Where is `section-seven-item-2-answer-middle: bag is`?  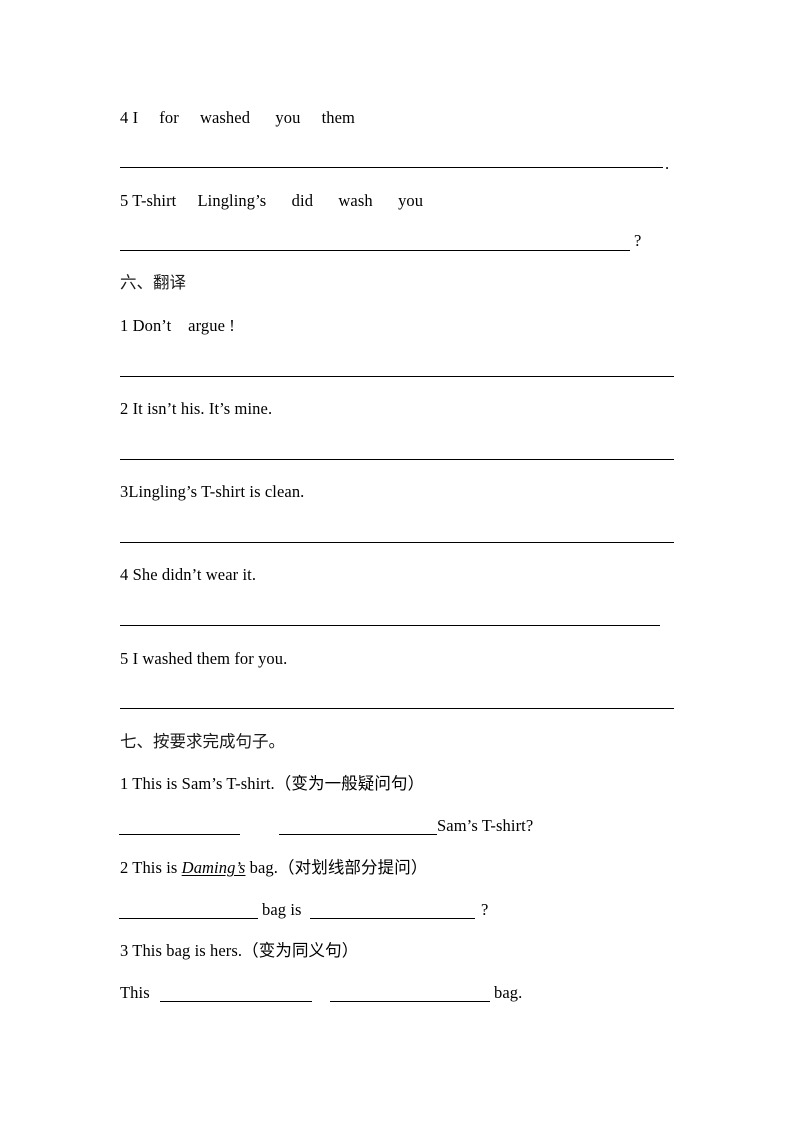
section-seven-item-2-answer-middle: bag is is located at coordinates (282, 909).